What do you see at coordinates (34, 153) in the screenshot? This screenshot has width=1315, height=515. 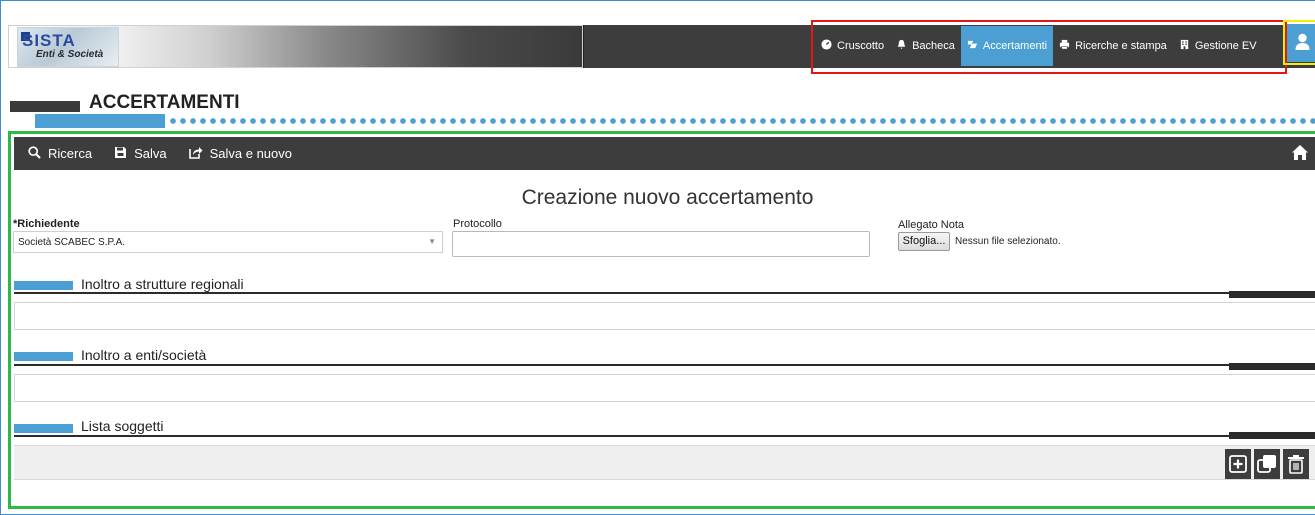 I see `search-icon` at bounding box center [34, 153].